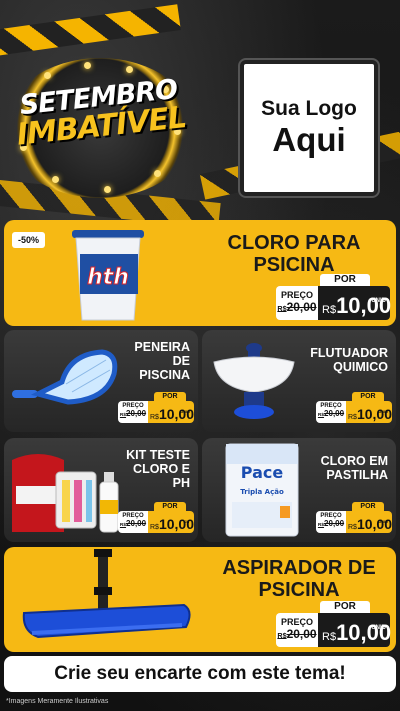 The height and width of the screenshot is (711, 400). What do you see at coordinates (354, 461) in the screenshot?
I see `product-name-line1: CLORO EM` at bounding box center [354, 461].